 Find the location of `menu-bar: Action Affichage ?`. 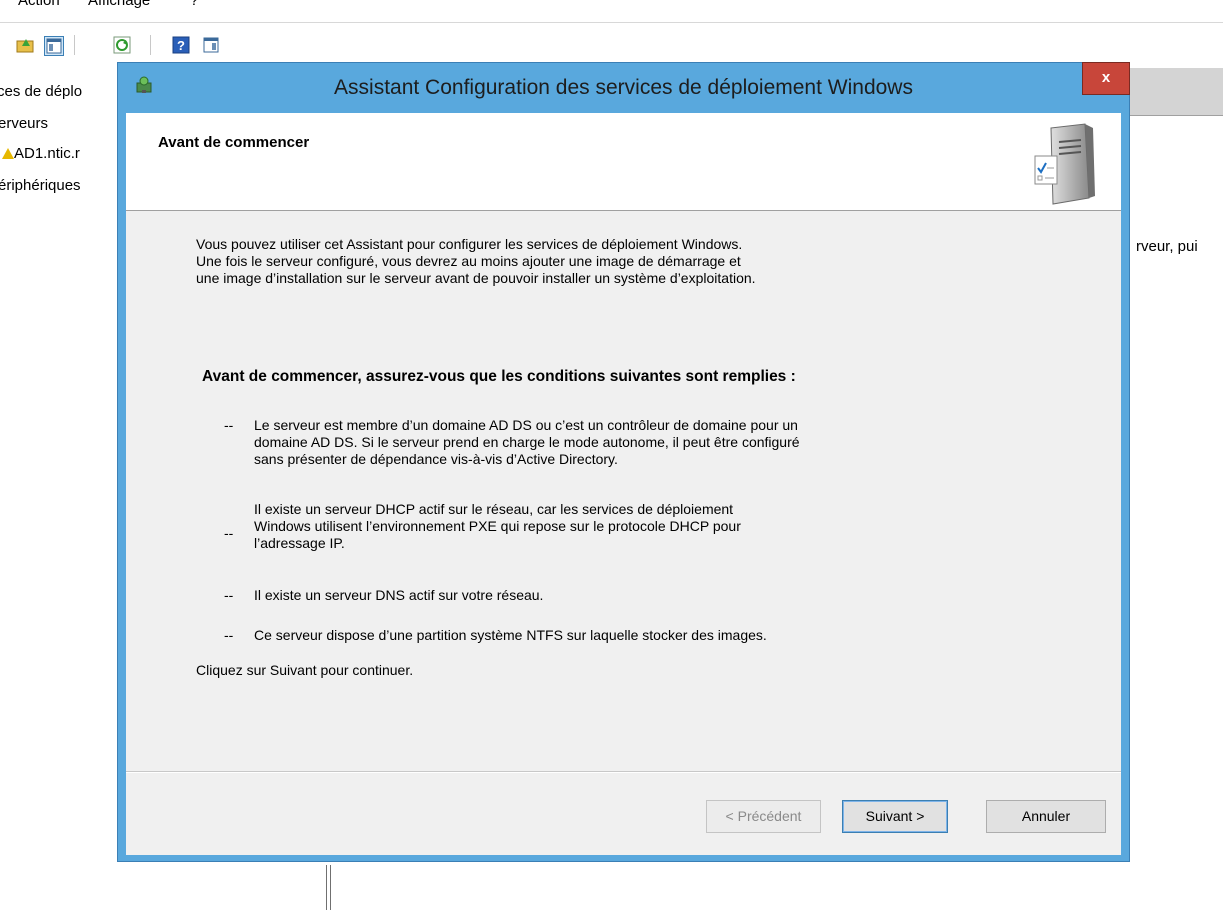

menu-bar: Action Affichage ? is located at coordinates (611, 11).